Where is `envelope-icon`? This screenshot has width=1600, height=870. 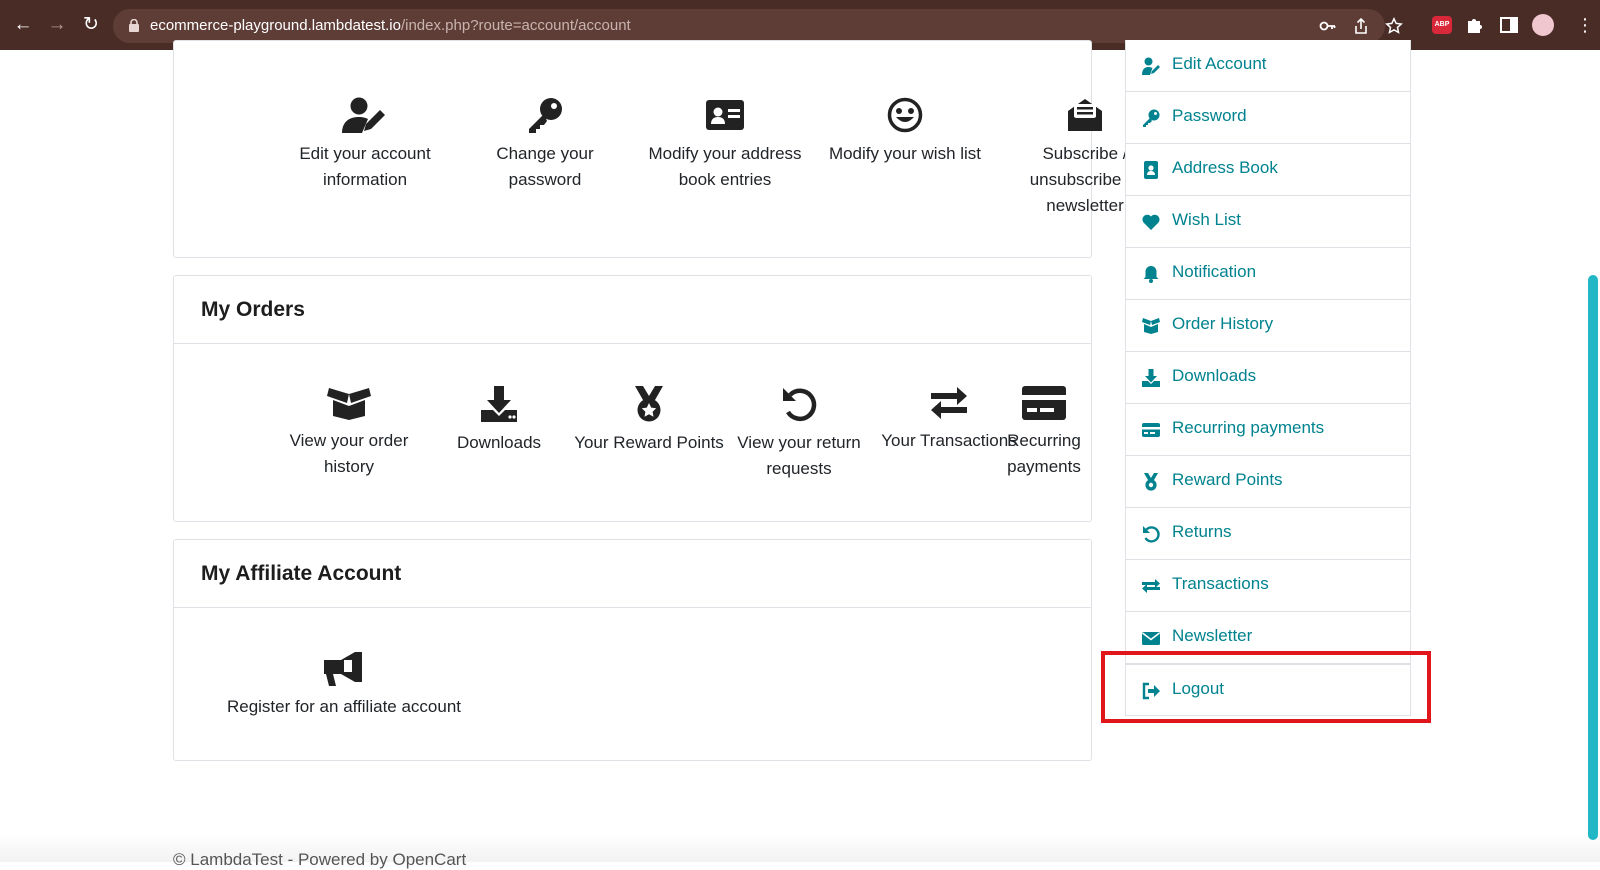 envelope-icon is located at coordinates (1151, 638).